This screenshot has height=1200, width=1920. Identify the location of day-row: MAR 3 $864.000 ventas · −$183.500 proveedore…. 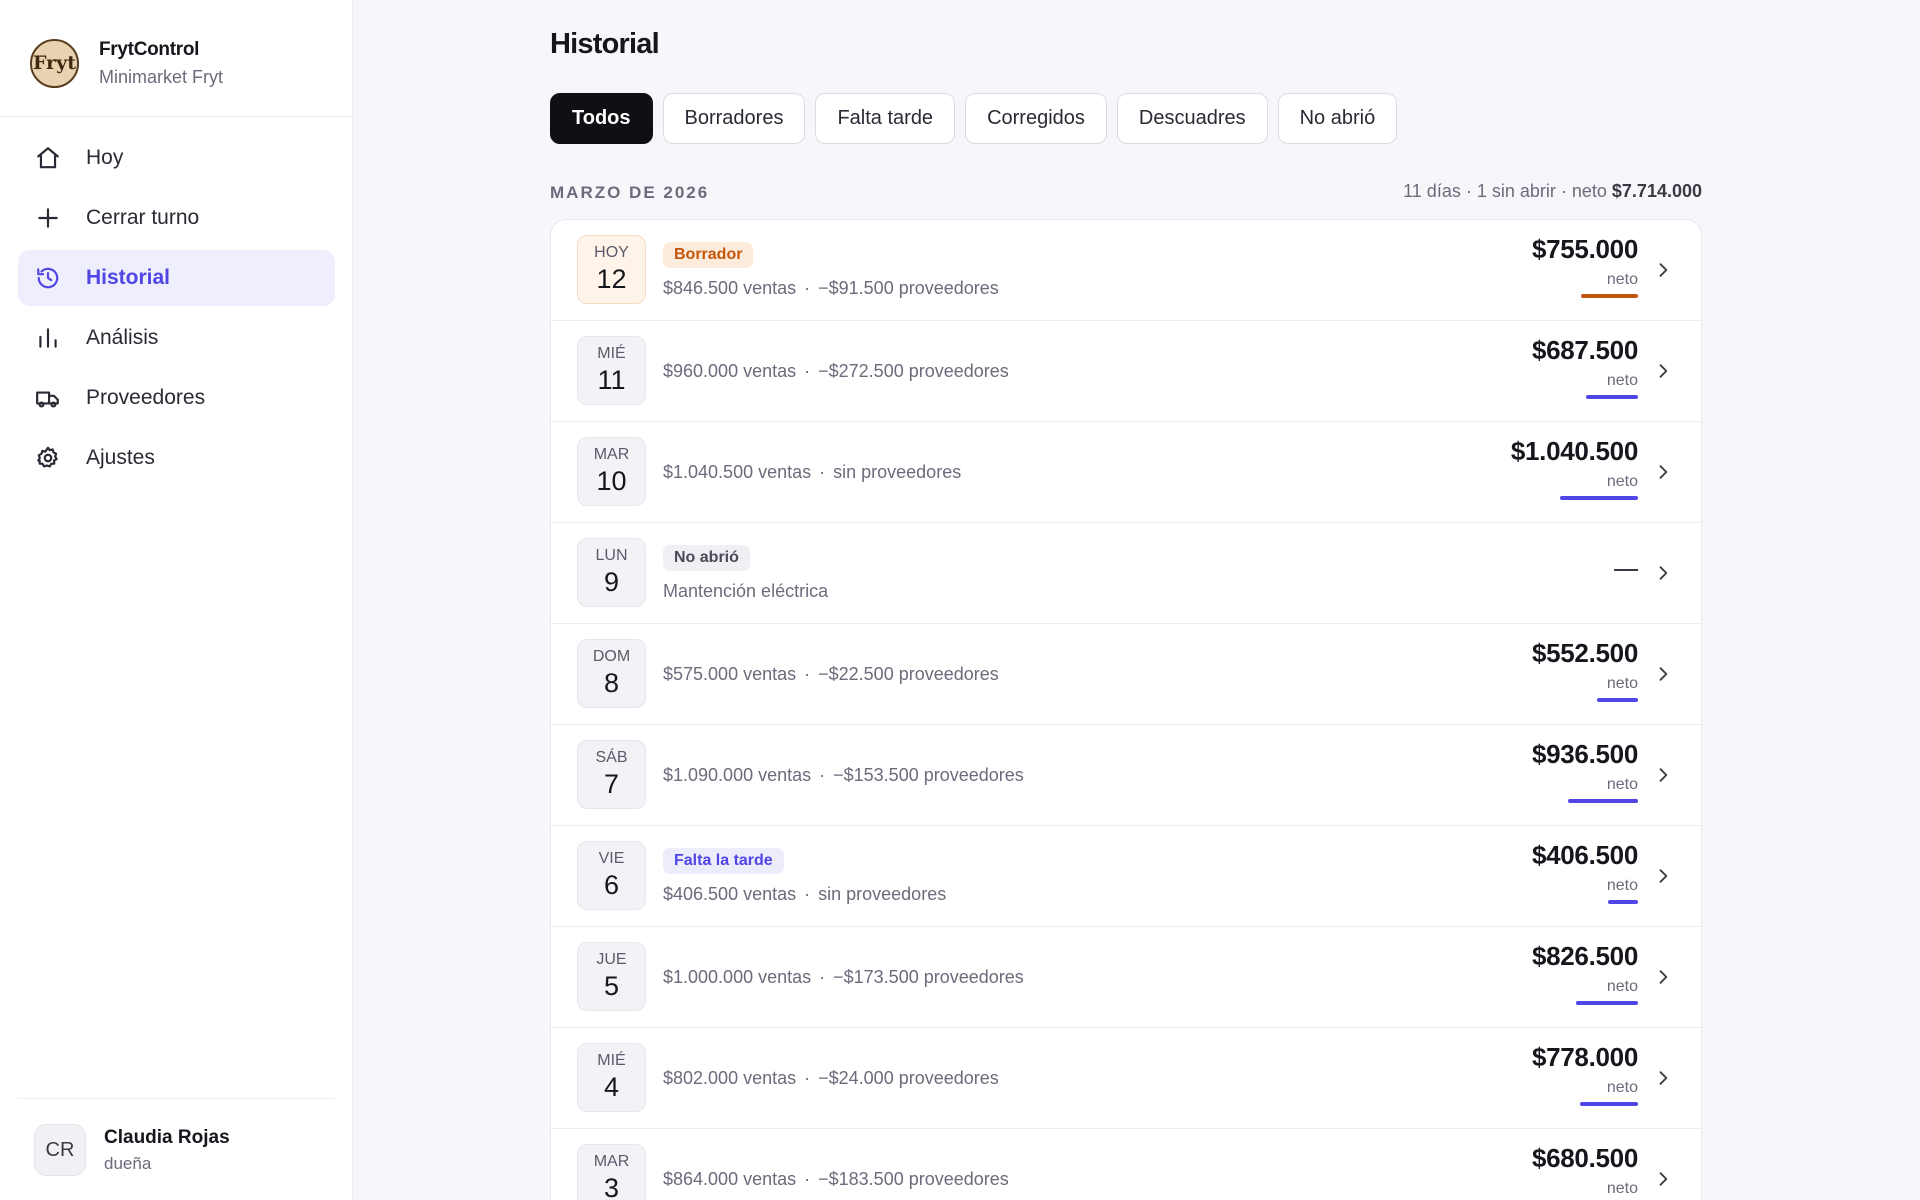
(1126, 1164).